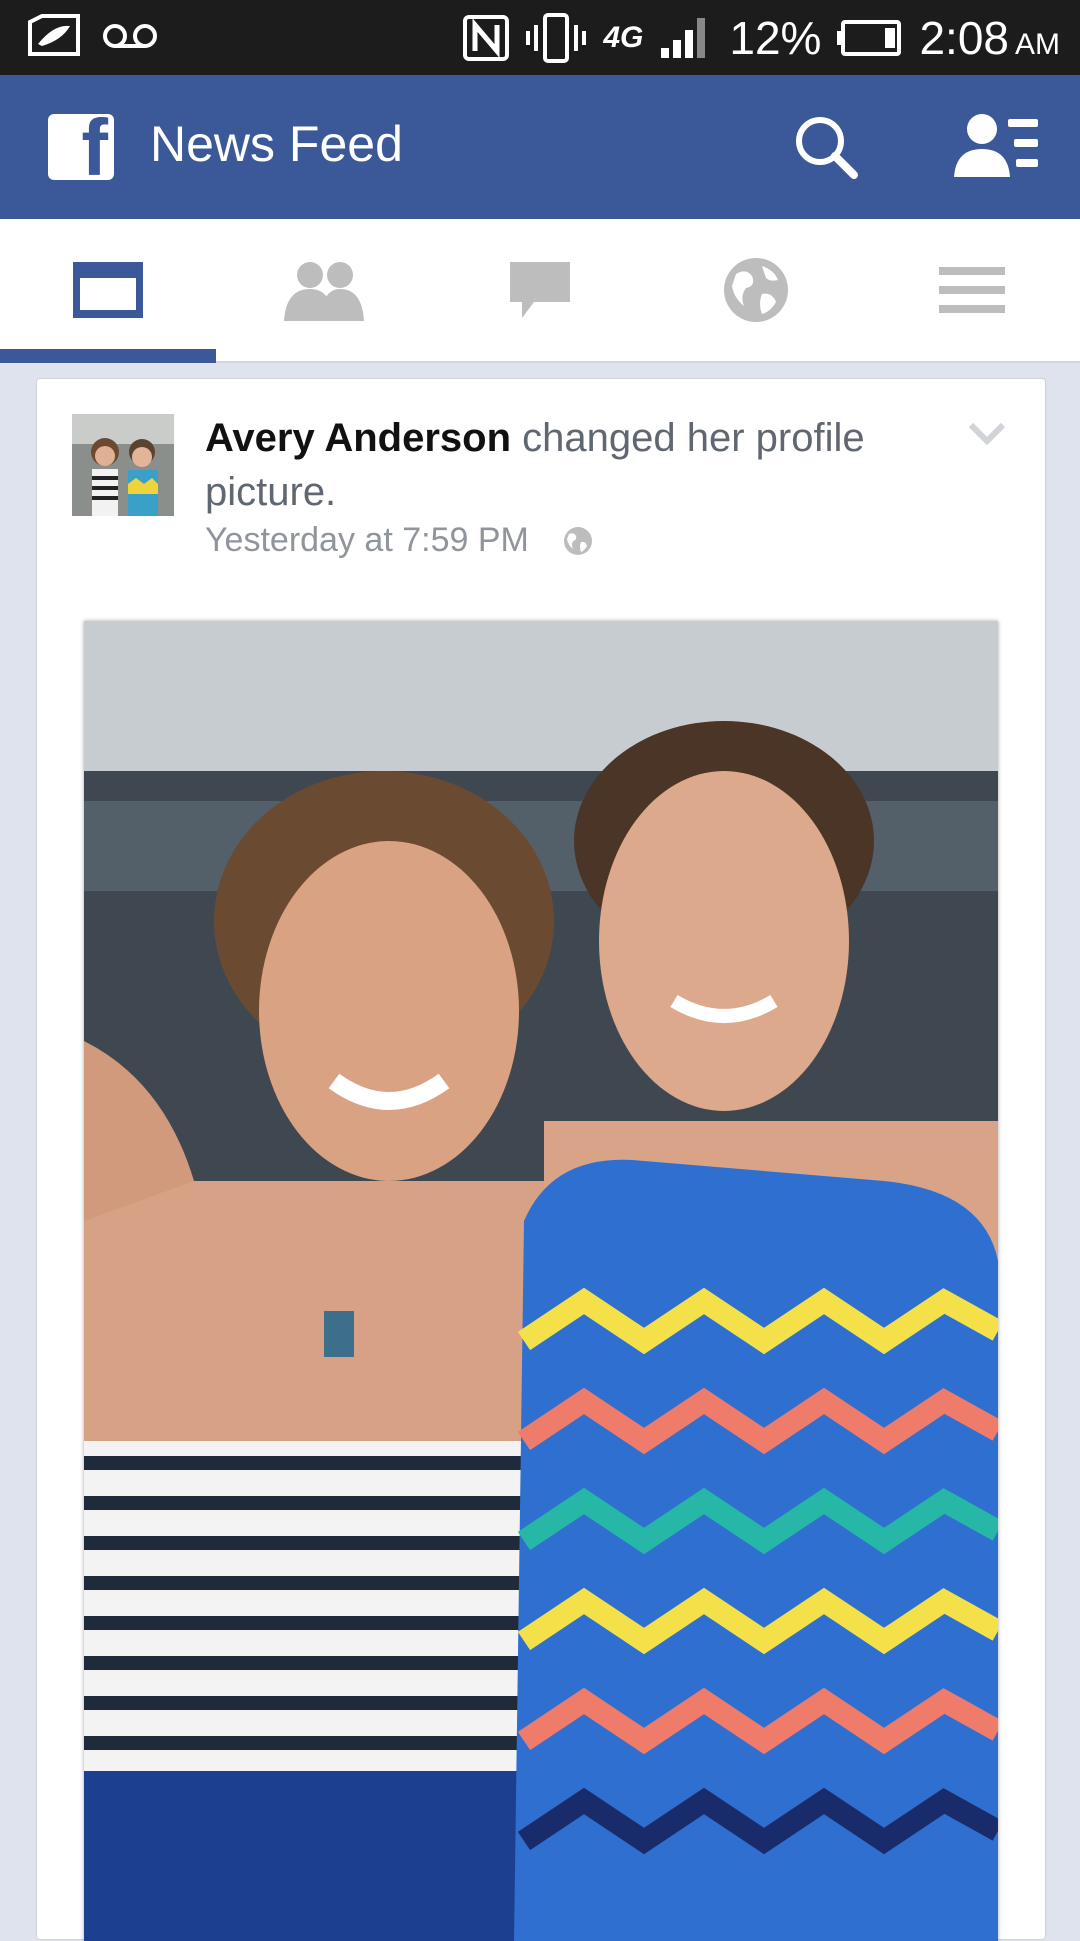  What do you see at coordinates (869, 37) in the screenshot?
I see `battery-icon` at bounding box center [869, 37].